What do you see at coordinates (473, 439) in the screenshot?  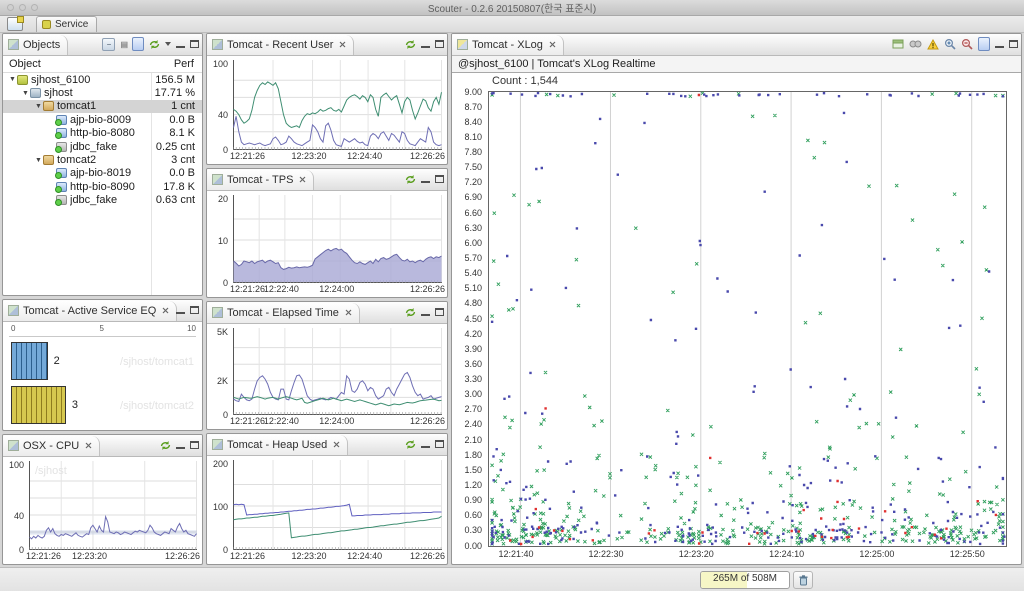 I see `y-axis-label: 2.10` at bounding box center [473, 439].